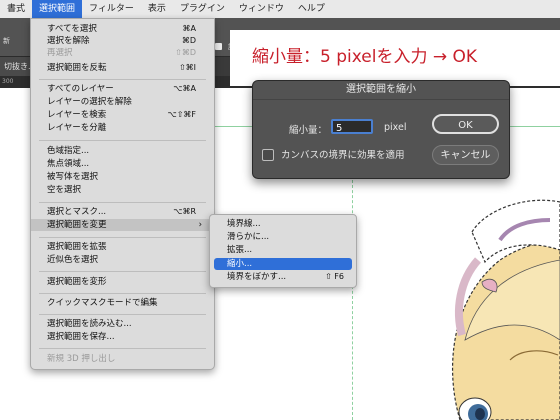  I want to click on menubar: 書式 選択範囲 フィルター 表示 プラグイン ウィンドウ ヘルプ, so click(280, 9).